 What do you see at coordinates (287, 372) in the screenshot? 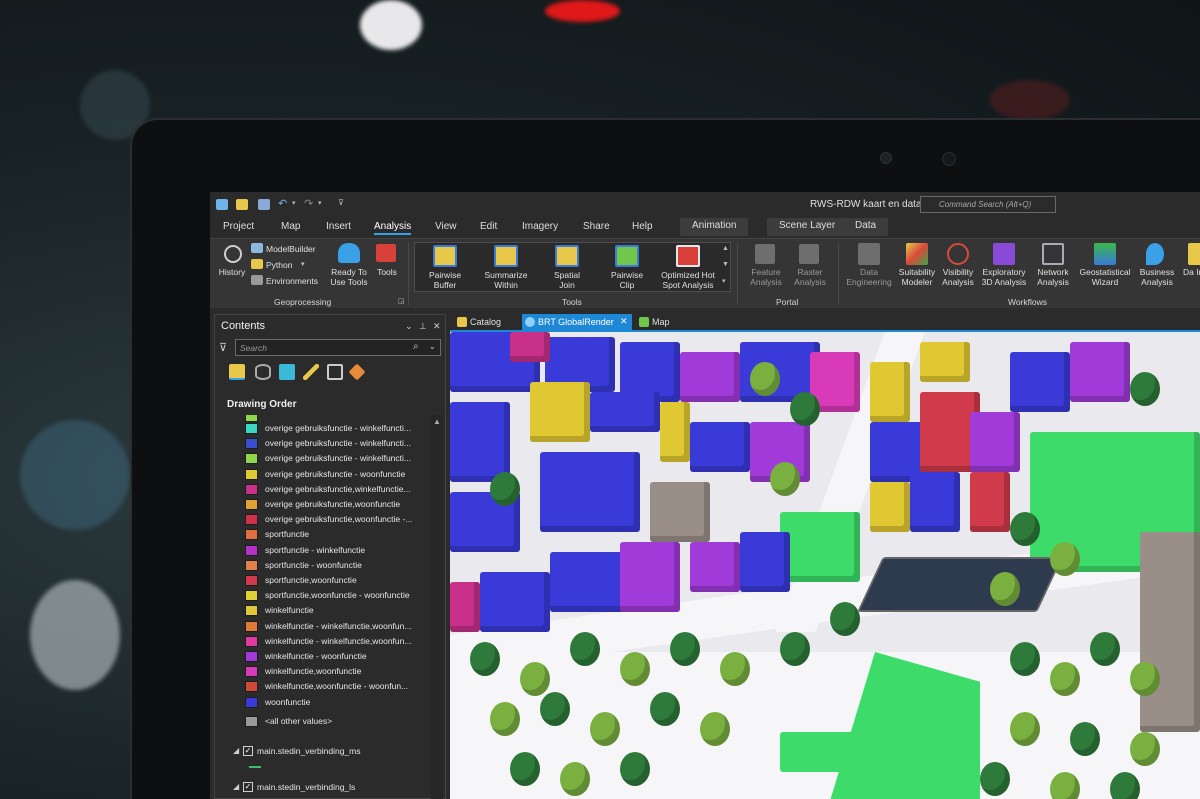
I see `list-by-selection-icon` at bounding box center [287, 372].